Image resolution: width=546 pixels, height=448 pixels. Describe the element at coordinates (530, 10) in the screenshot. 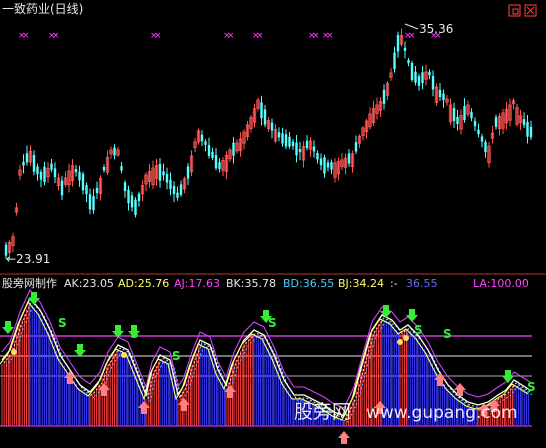

I see `close-icon` at that location.